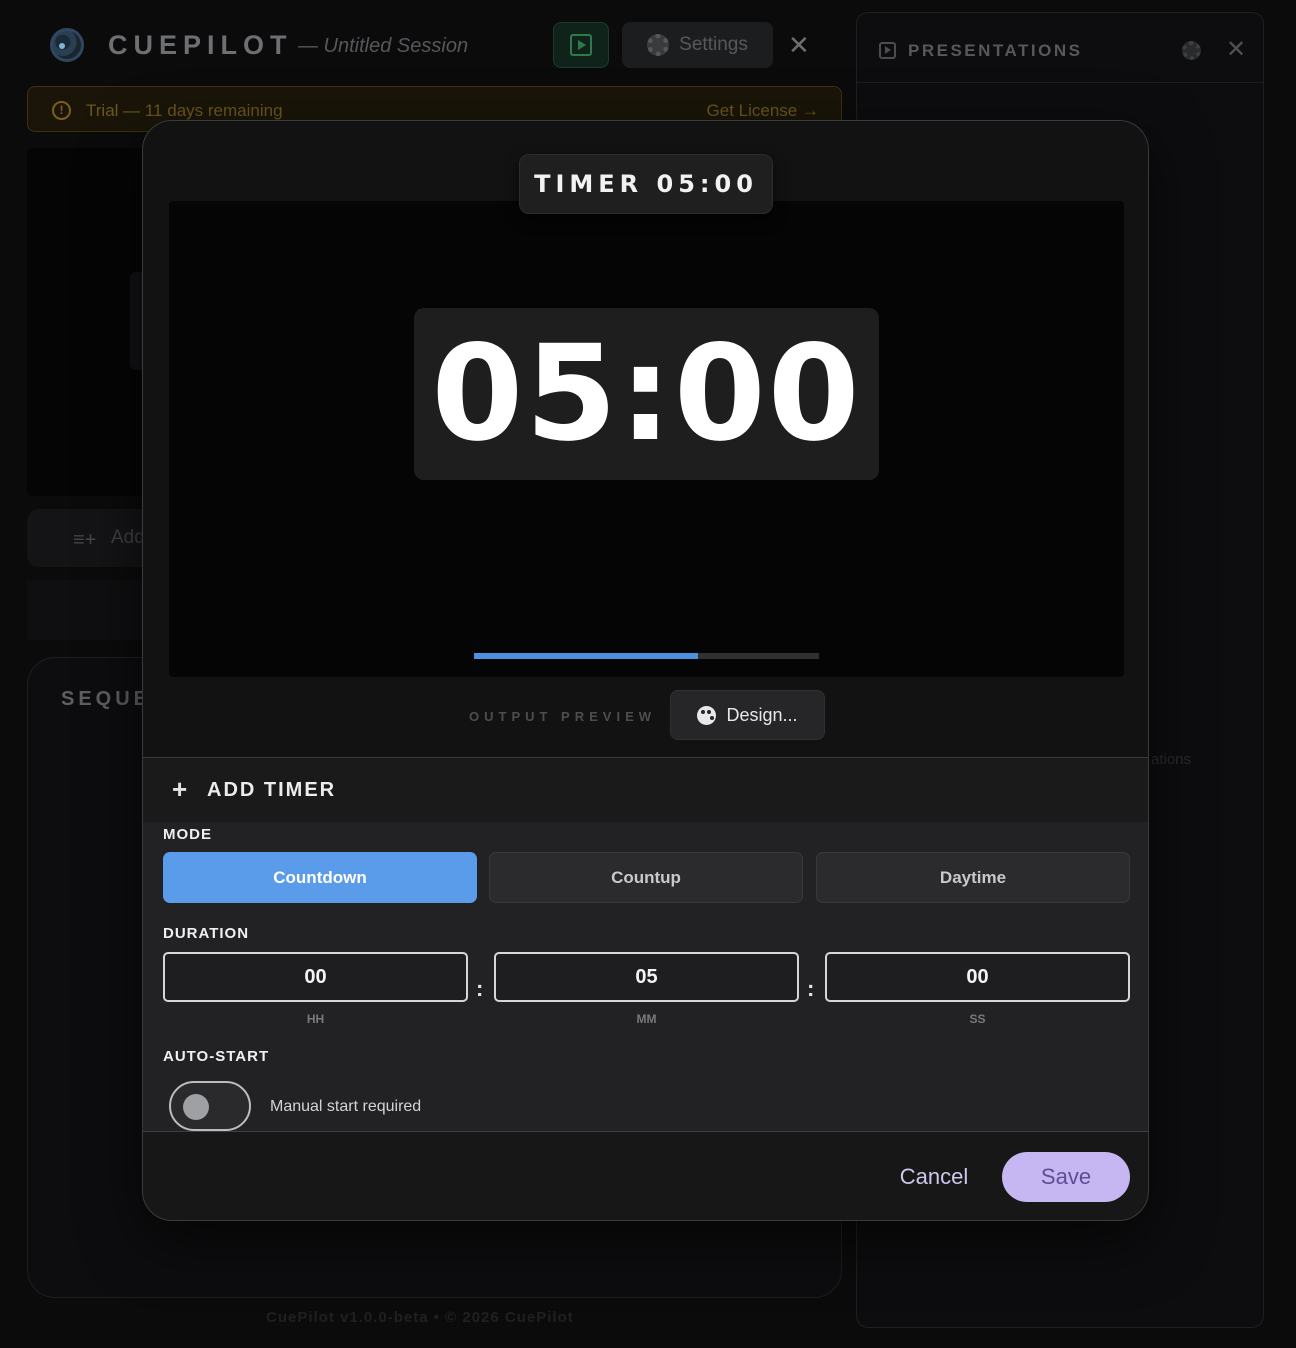 This screenshot has height=1348, width=1296. I want to click on present-button, so click(581, 45).